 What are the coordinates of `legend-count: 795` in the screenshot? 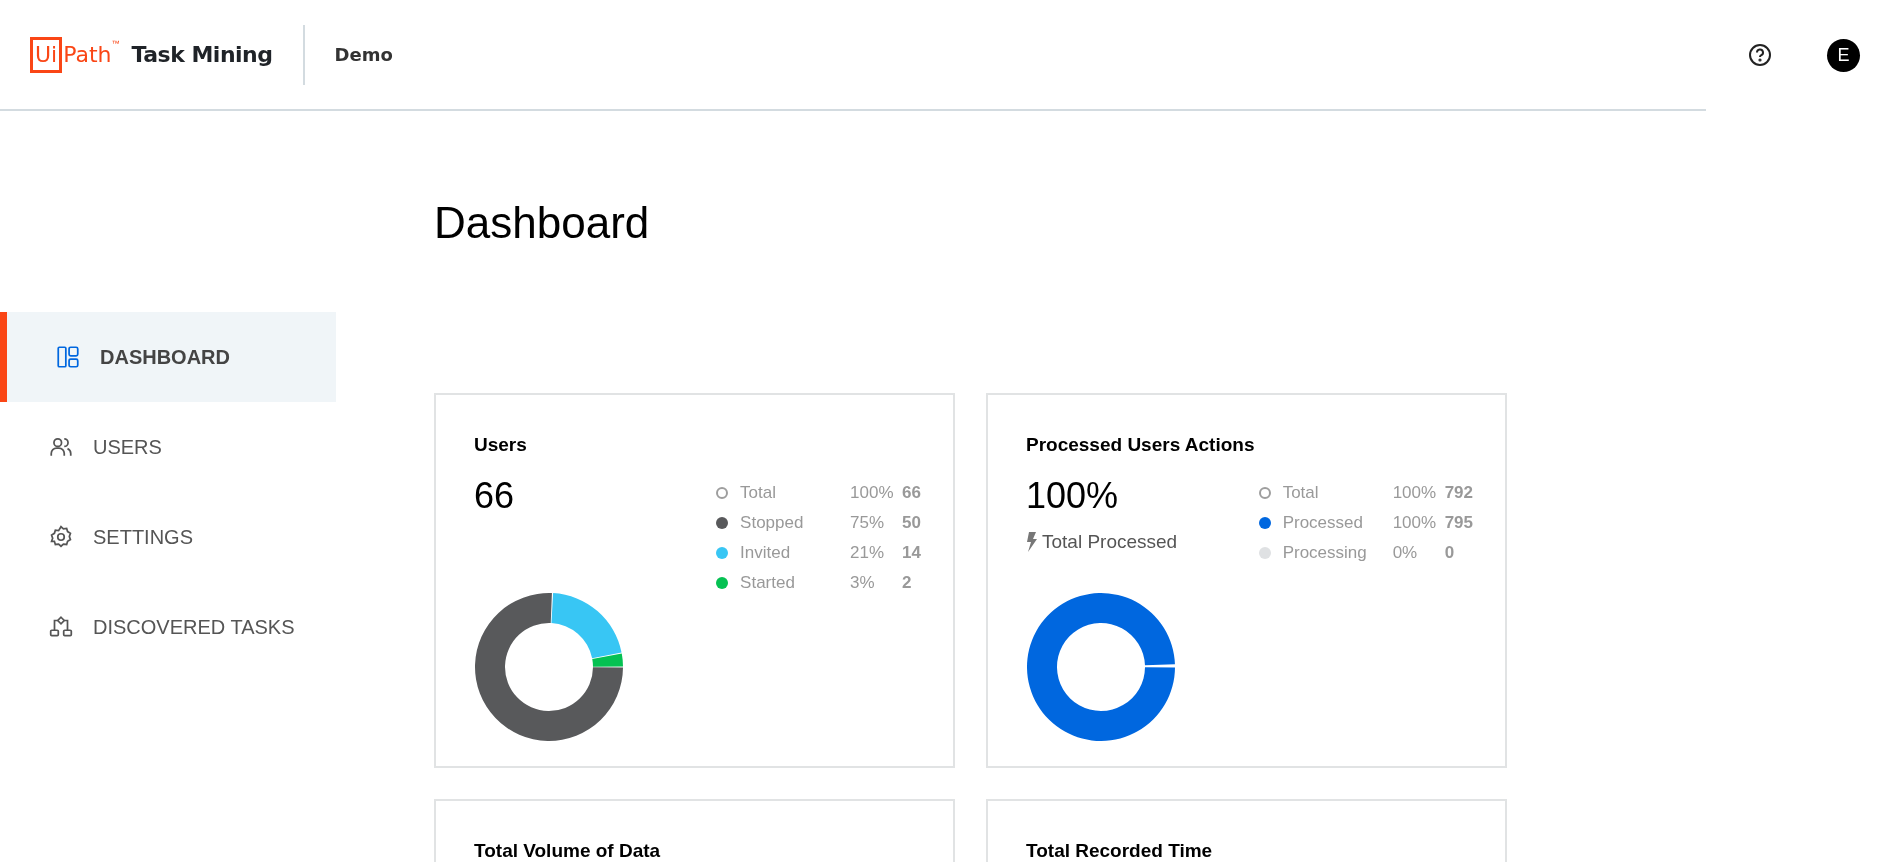 It's located at (1458, 522).